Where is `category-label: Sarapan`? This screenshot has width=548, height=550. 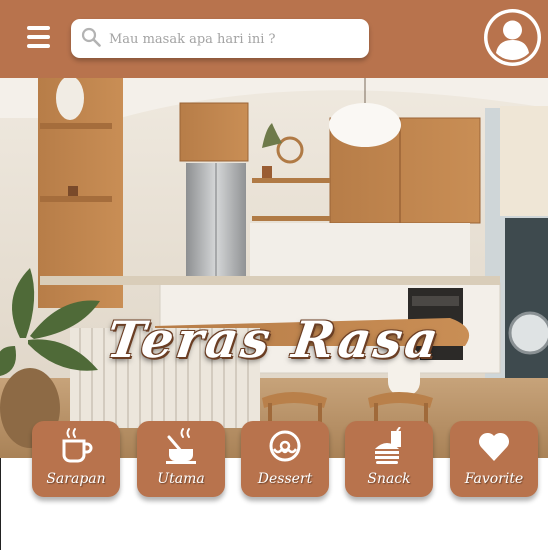
category-label: Sarapan is located at coordinates (76, 479).